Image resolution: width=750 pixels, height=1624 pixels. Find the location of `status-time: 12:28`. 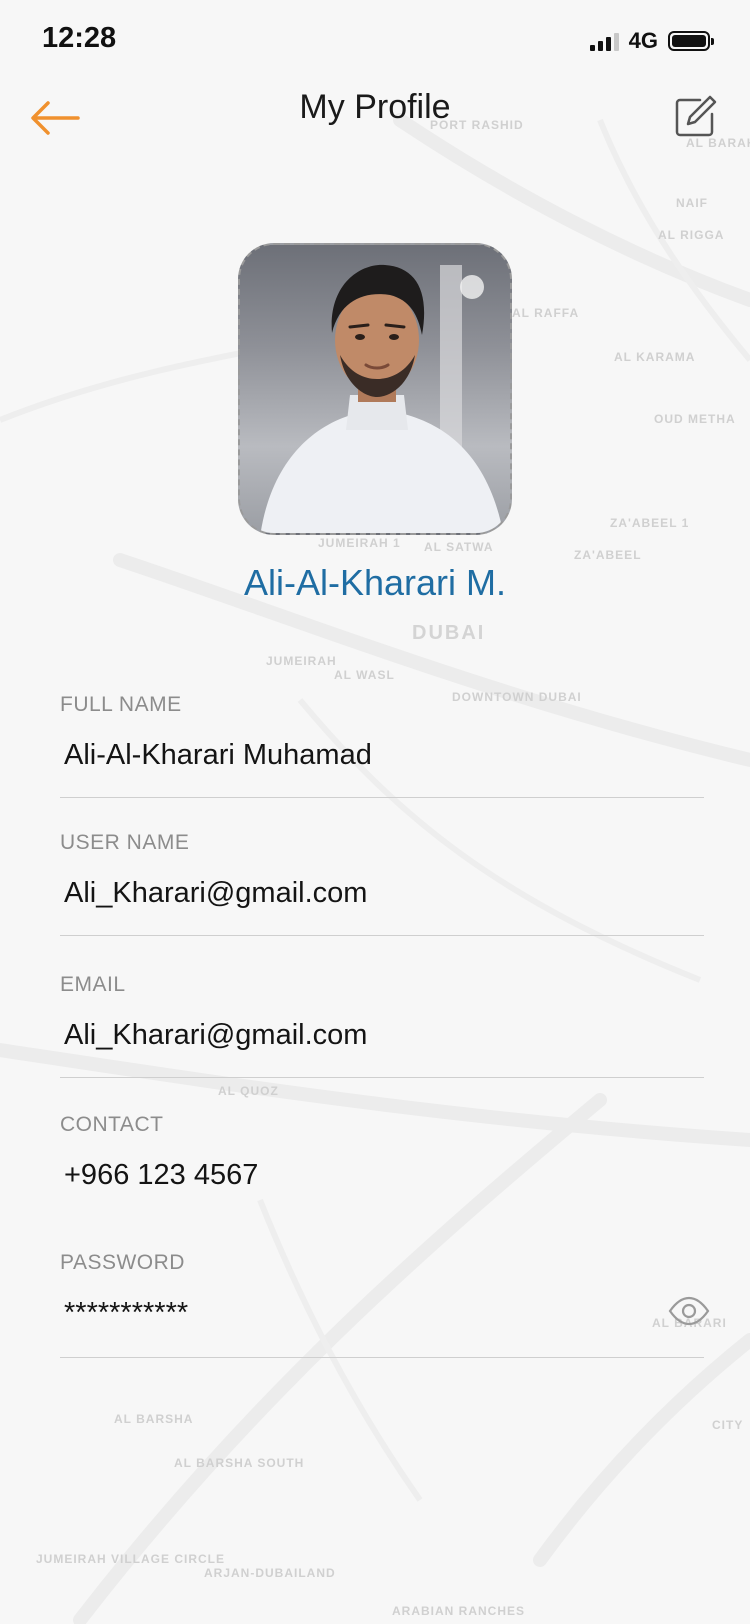

status-time: 12:28 is located at coordinates (79, 38).